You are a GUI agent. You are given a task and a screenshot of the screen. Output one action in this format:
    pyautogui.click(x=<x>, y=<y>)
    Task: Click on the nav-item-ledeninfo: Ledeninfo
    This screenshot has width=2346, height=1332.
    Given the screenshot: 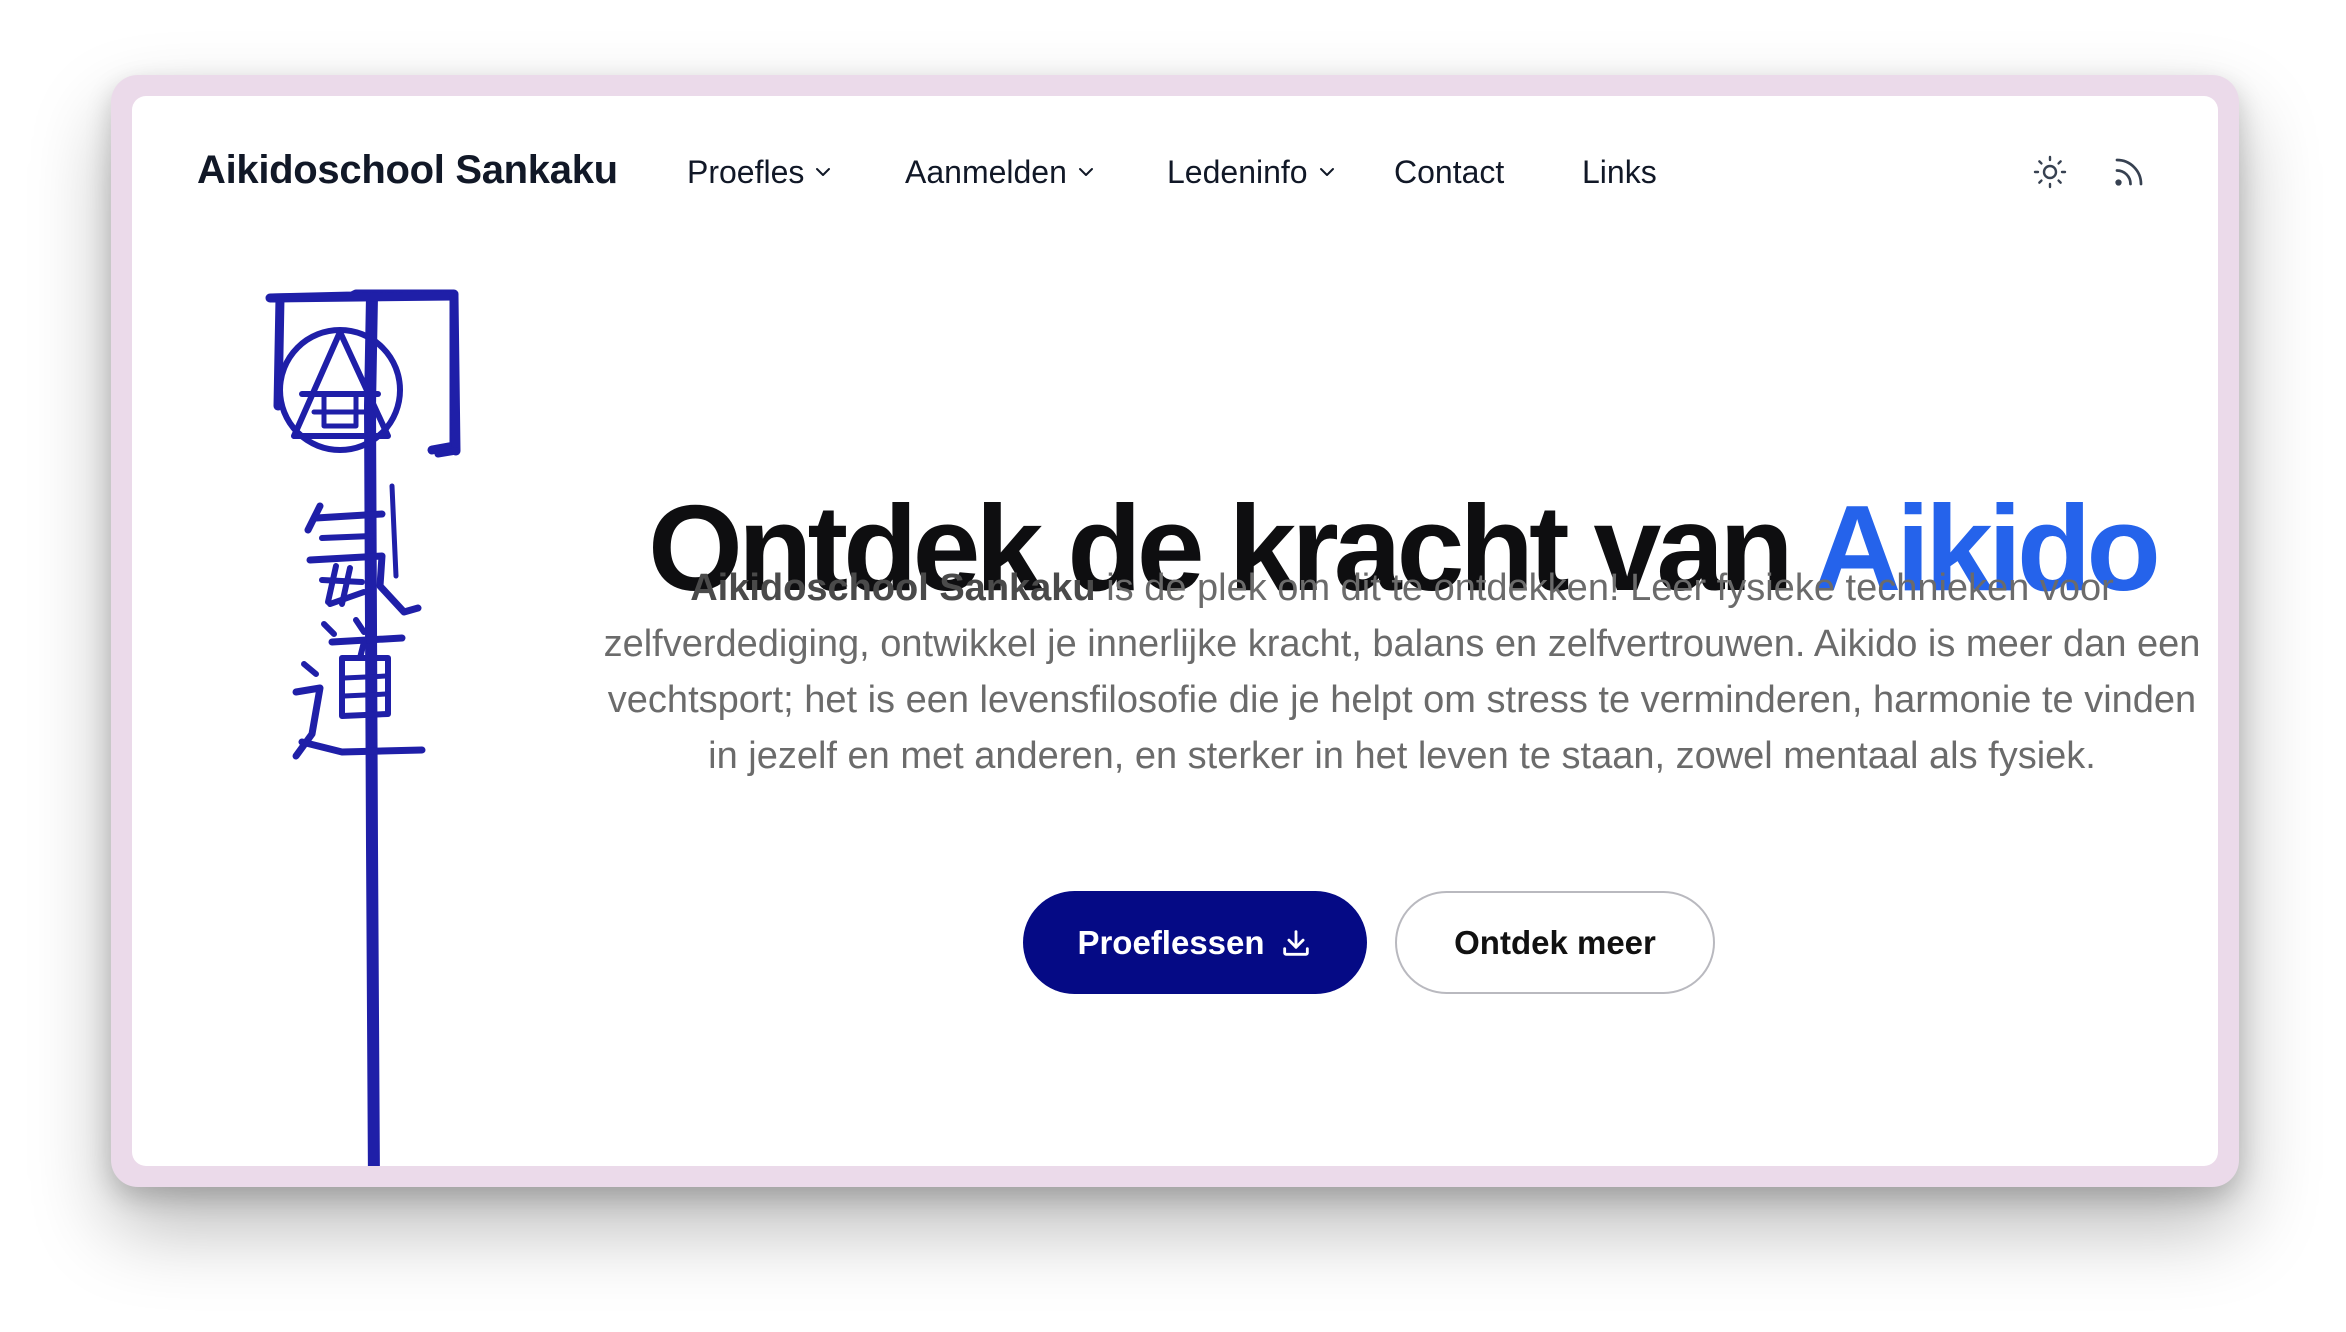 What is the action you would take?
    pyautogui.click(x=1251, y=172)
    